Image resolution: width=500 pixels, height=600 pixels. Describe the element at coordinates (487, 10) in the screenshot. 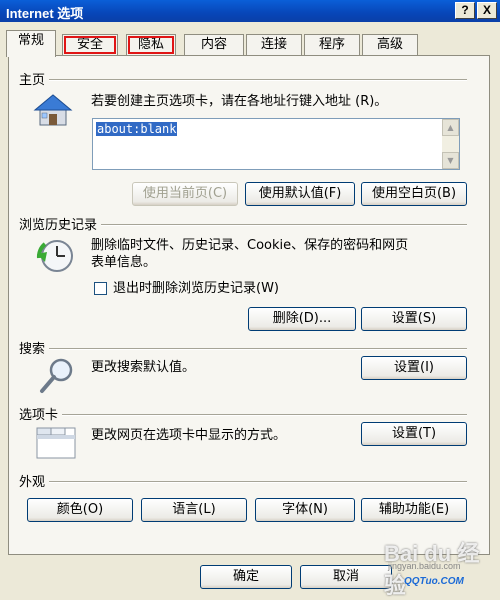

I see `close-button: X` at that location.